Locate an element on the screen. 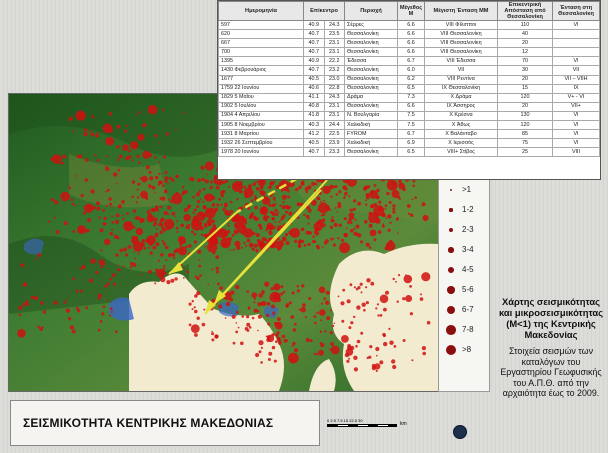 This screenshot has width=608, height=453. table-cell: VIII+ Στίβος is located at coordinates (461, 152).